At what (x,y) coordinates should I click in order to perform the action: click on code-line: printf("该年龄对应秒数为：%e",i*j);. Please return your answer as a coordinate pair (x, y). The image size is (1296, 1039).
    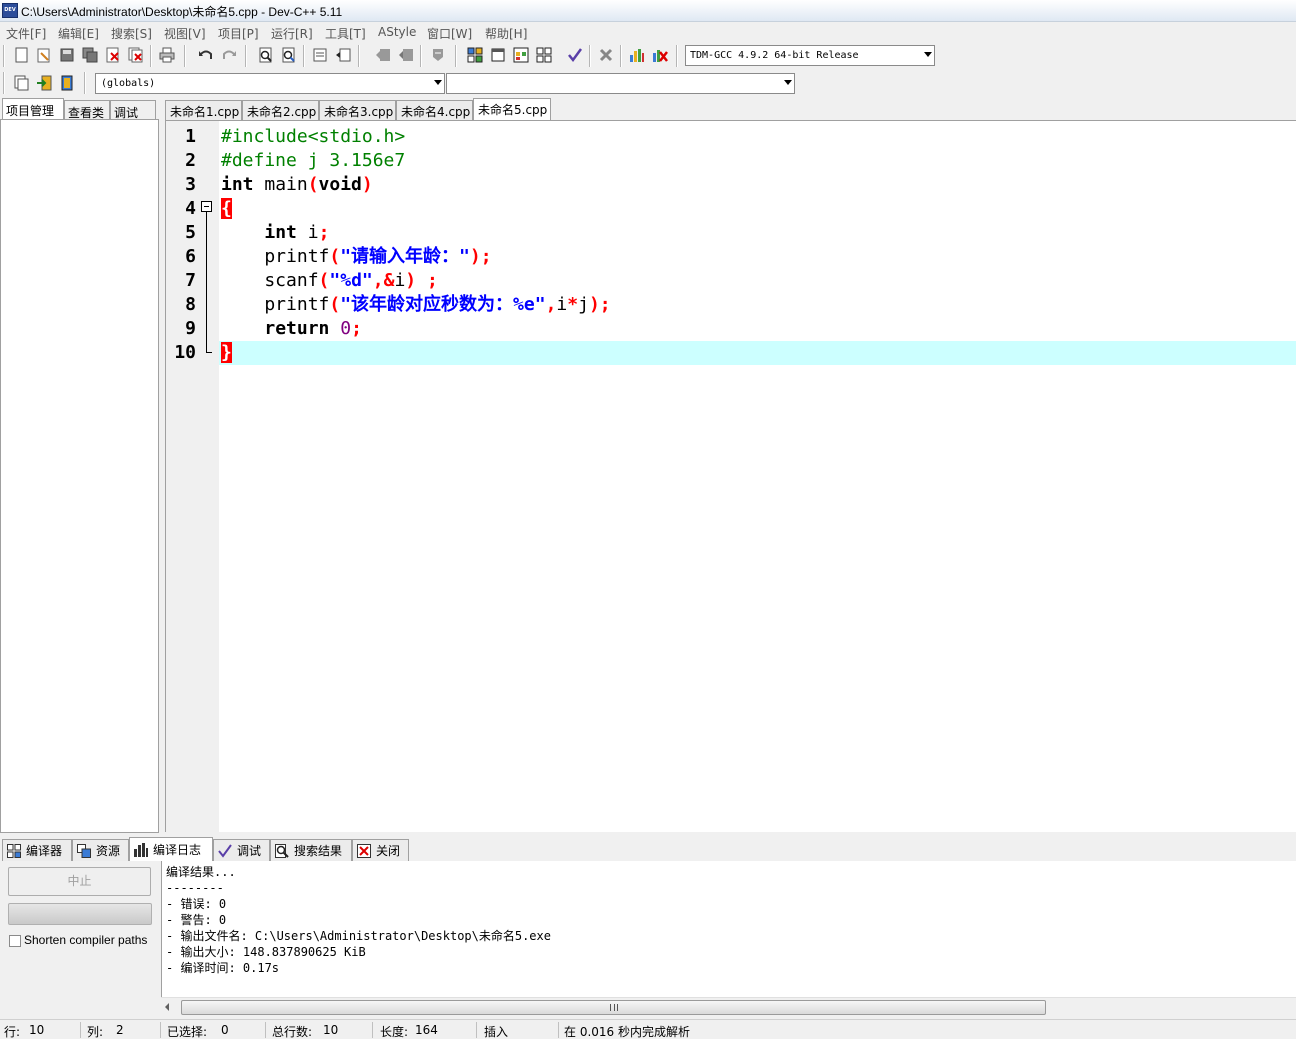
    Looking at the image, I should click on (415, 305).